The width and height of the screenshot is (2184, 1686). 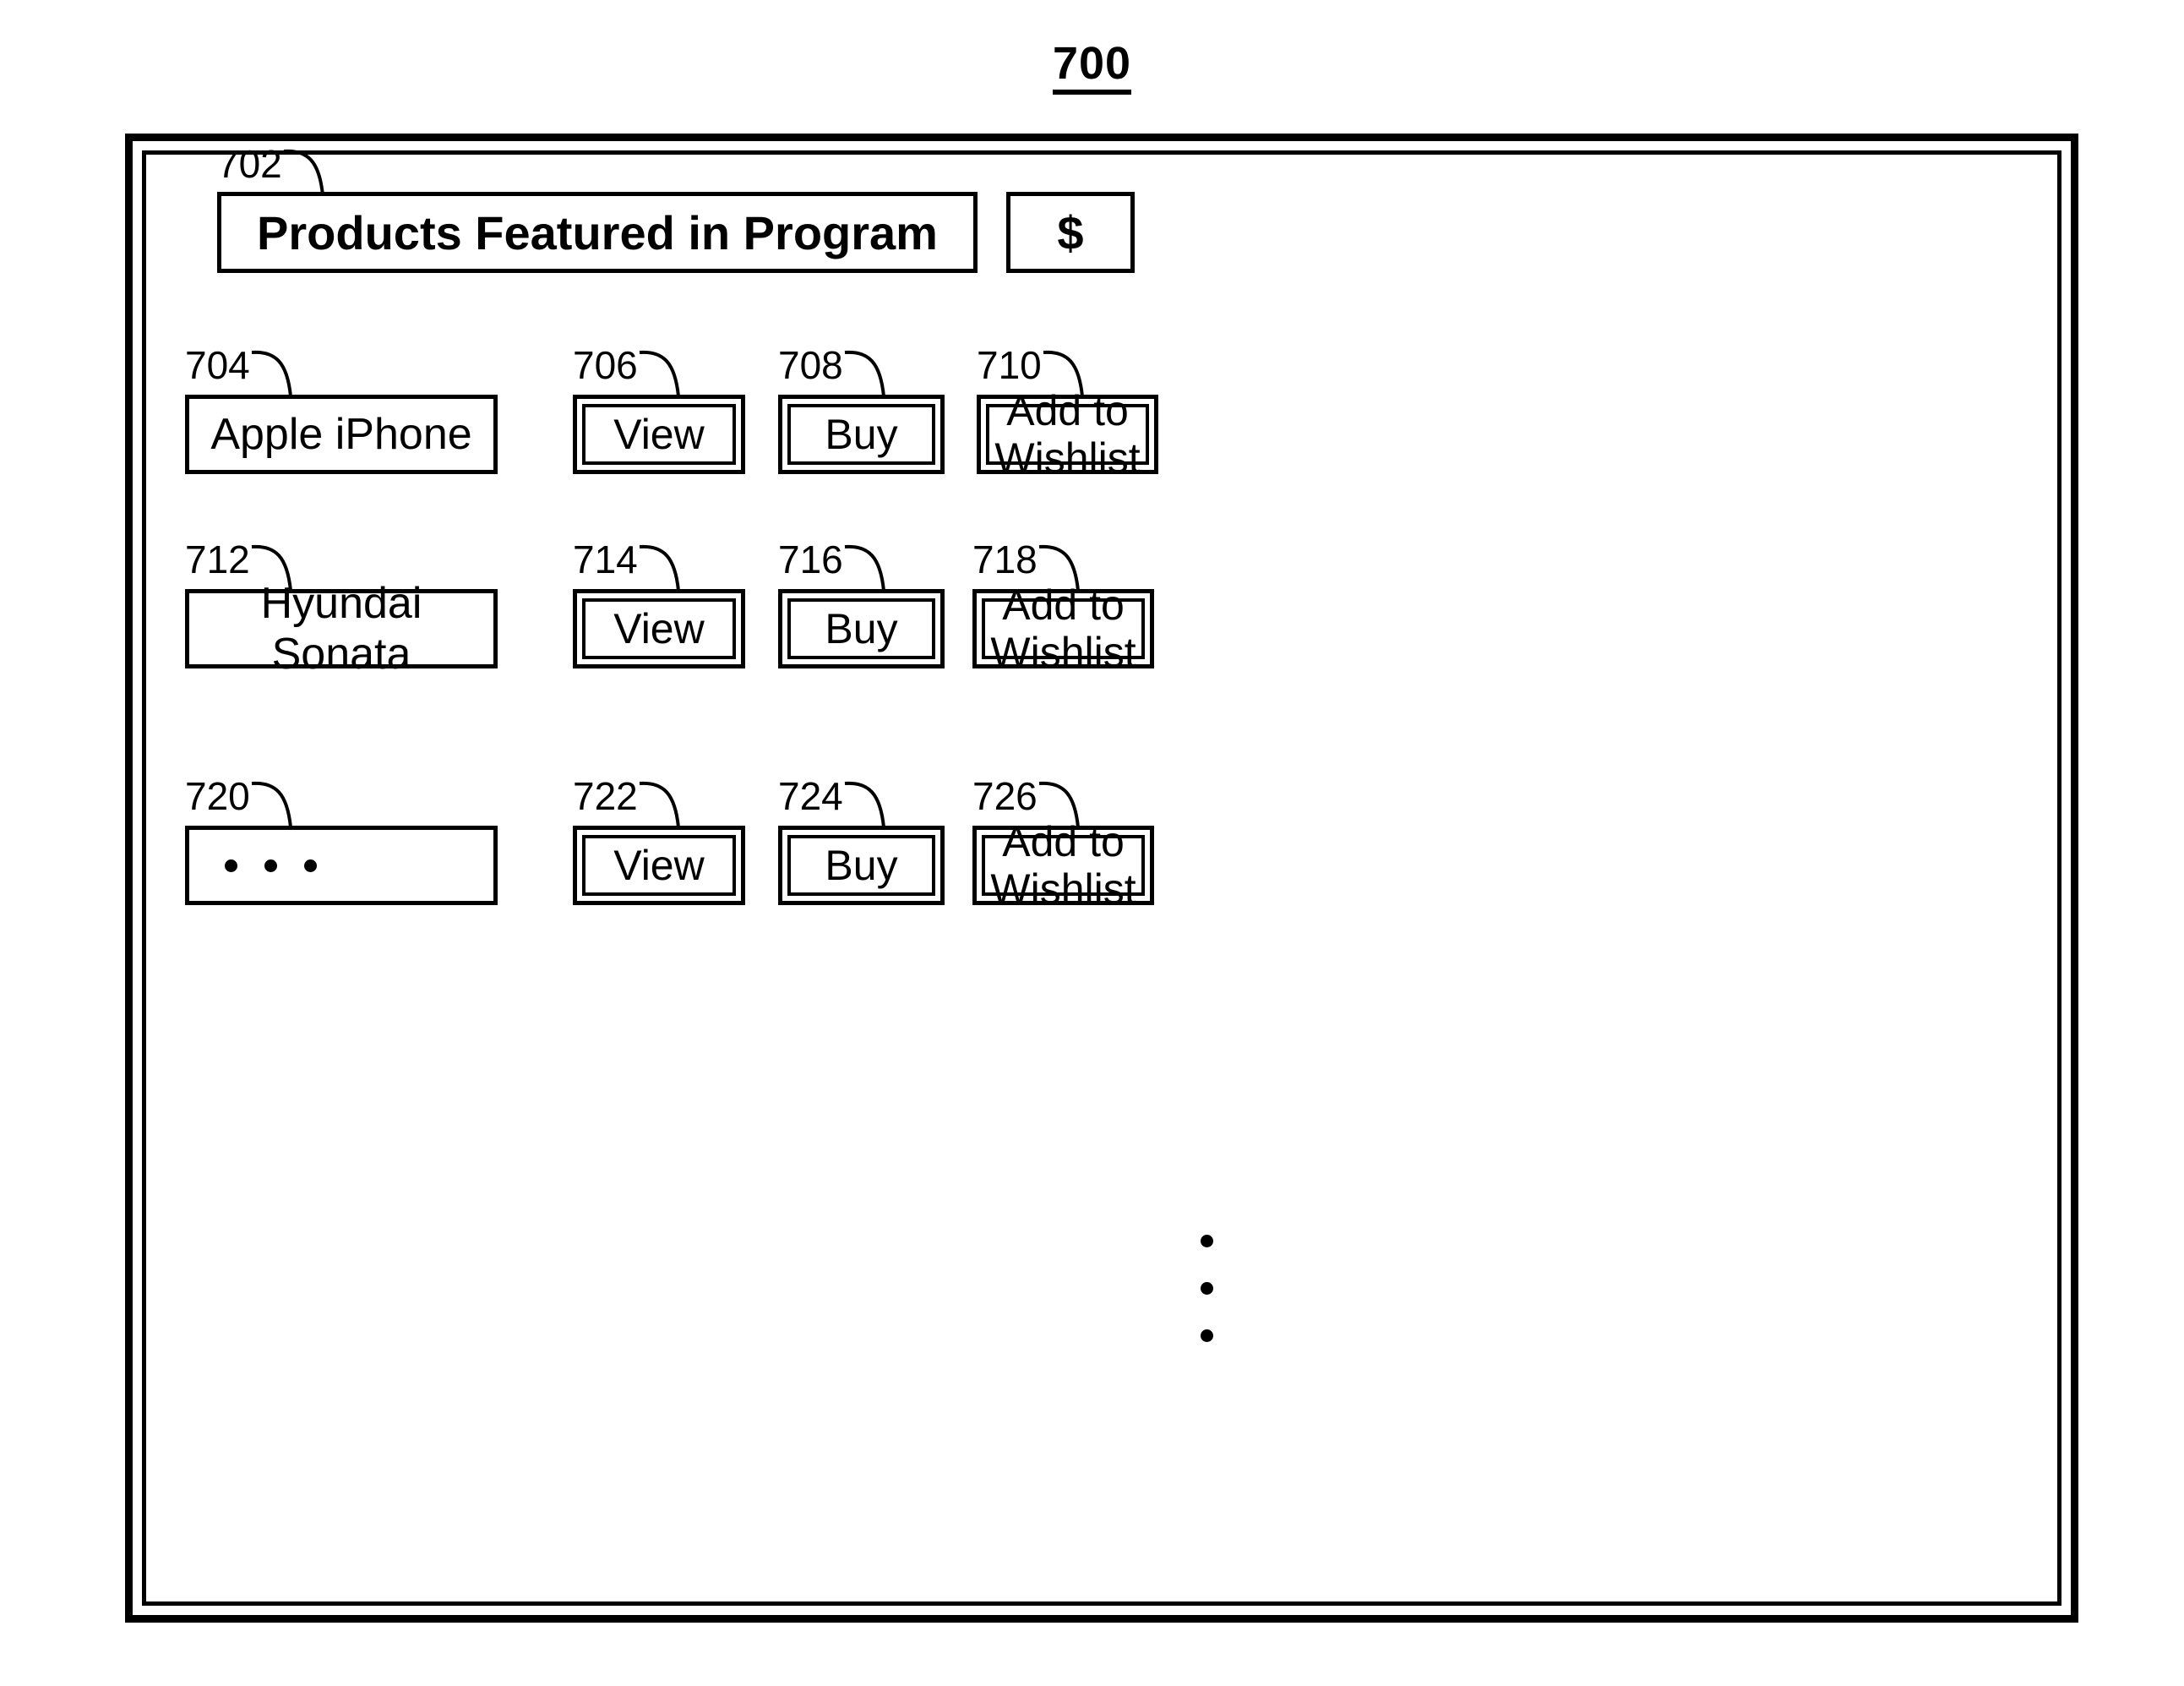 What do you see at coordinates (249, 164) in the screenshot?
I see `callout-702-text: 702` at bounding box center [249, 164].